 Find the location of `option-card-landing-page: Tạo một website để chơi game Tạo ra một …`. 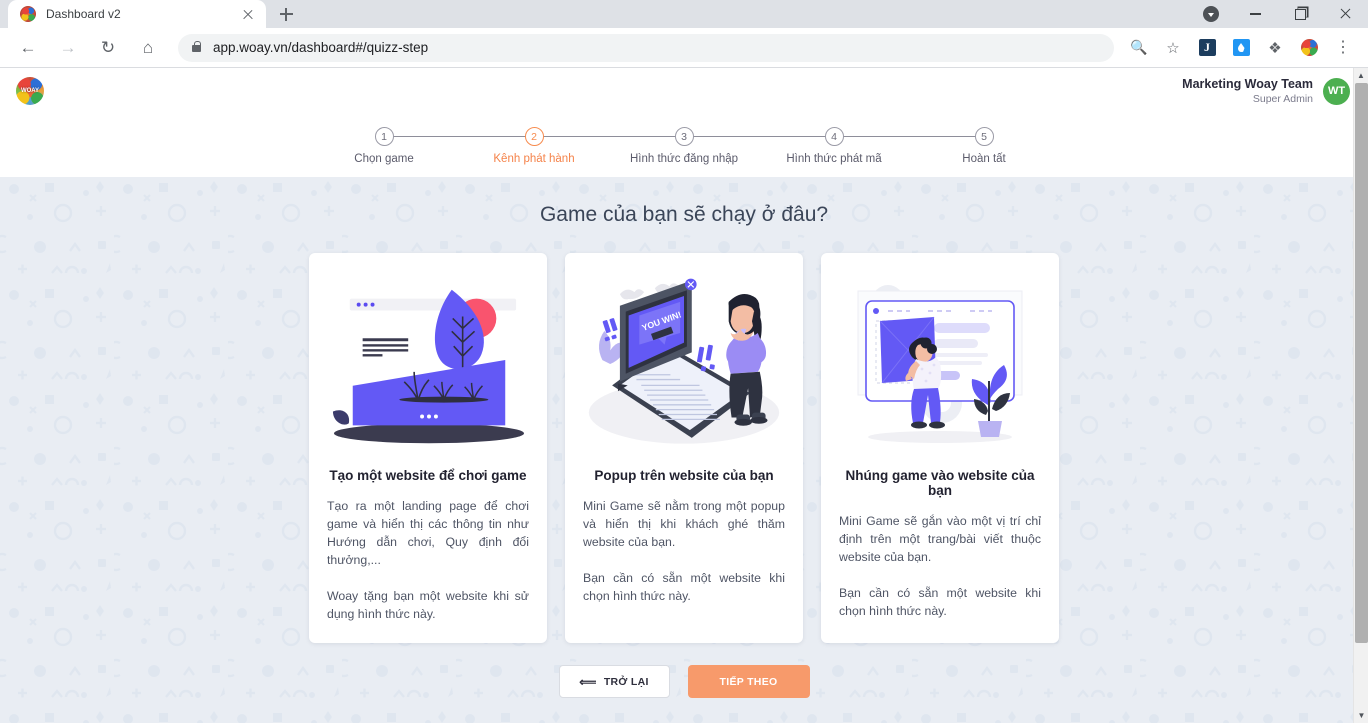

option-card-landing-page: Tạo một website để chơi game Tạo ra một … is located at coordinates (428, 448).